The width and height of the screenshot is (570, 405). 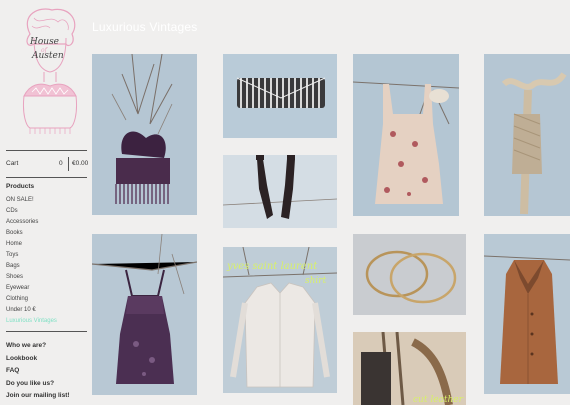 What do you see at coordinates (38, 384) in the screenshot?
I see `do-you-like-us-link: Do you like us?` at bounding box center [38, 384].